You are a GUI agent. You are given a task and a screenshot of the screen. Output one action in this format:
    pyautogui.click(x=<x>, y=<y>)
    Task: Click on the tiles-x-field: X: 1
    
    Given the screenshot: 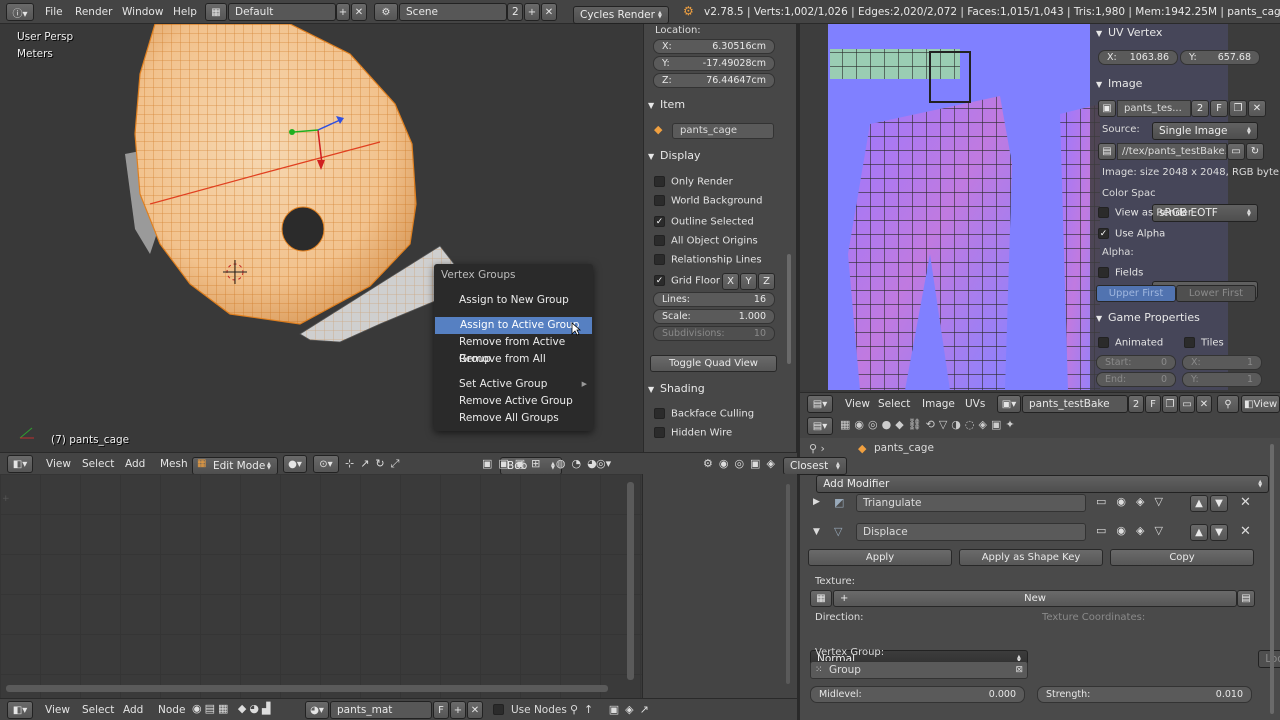 What is the action you would take?
    pyautogui.click(x=1222, y=362)
    